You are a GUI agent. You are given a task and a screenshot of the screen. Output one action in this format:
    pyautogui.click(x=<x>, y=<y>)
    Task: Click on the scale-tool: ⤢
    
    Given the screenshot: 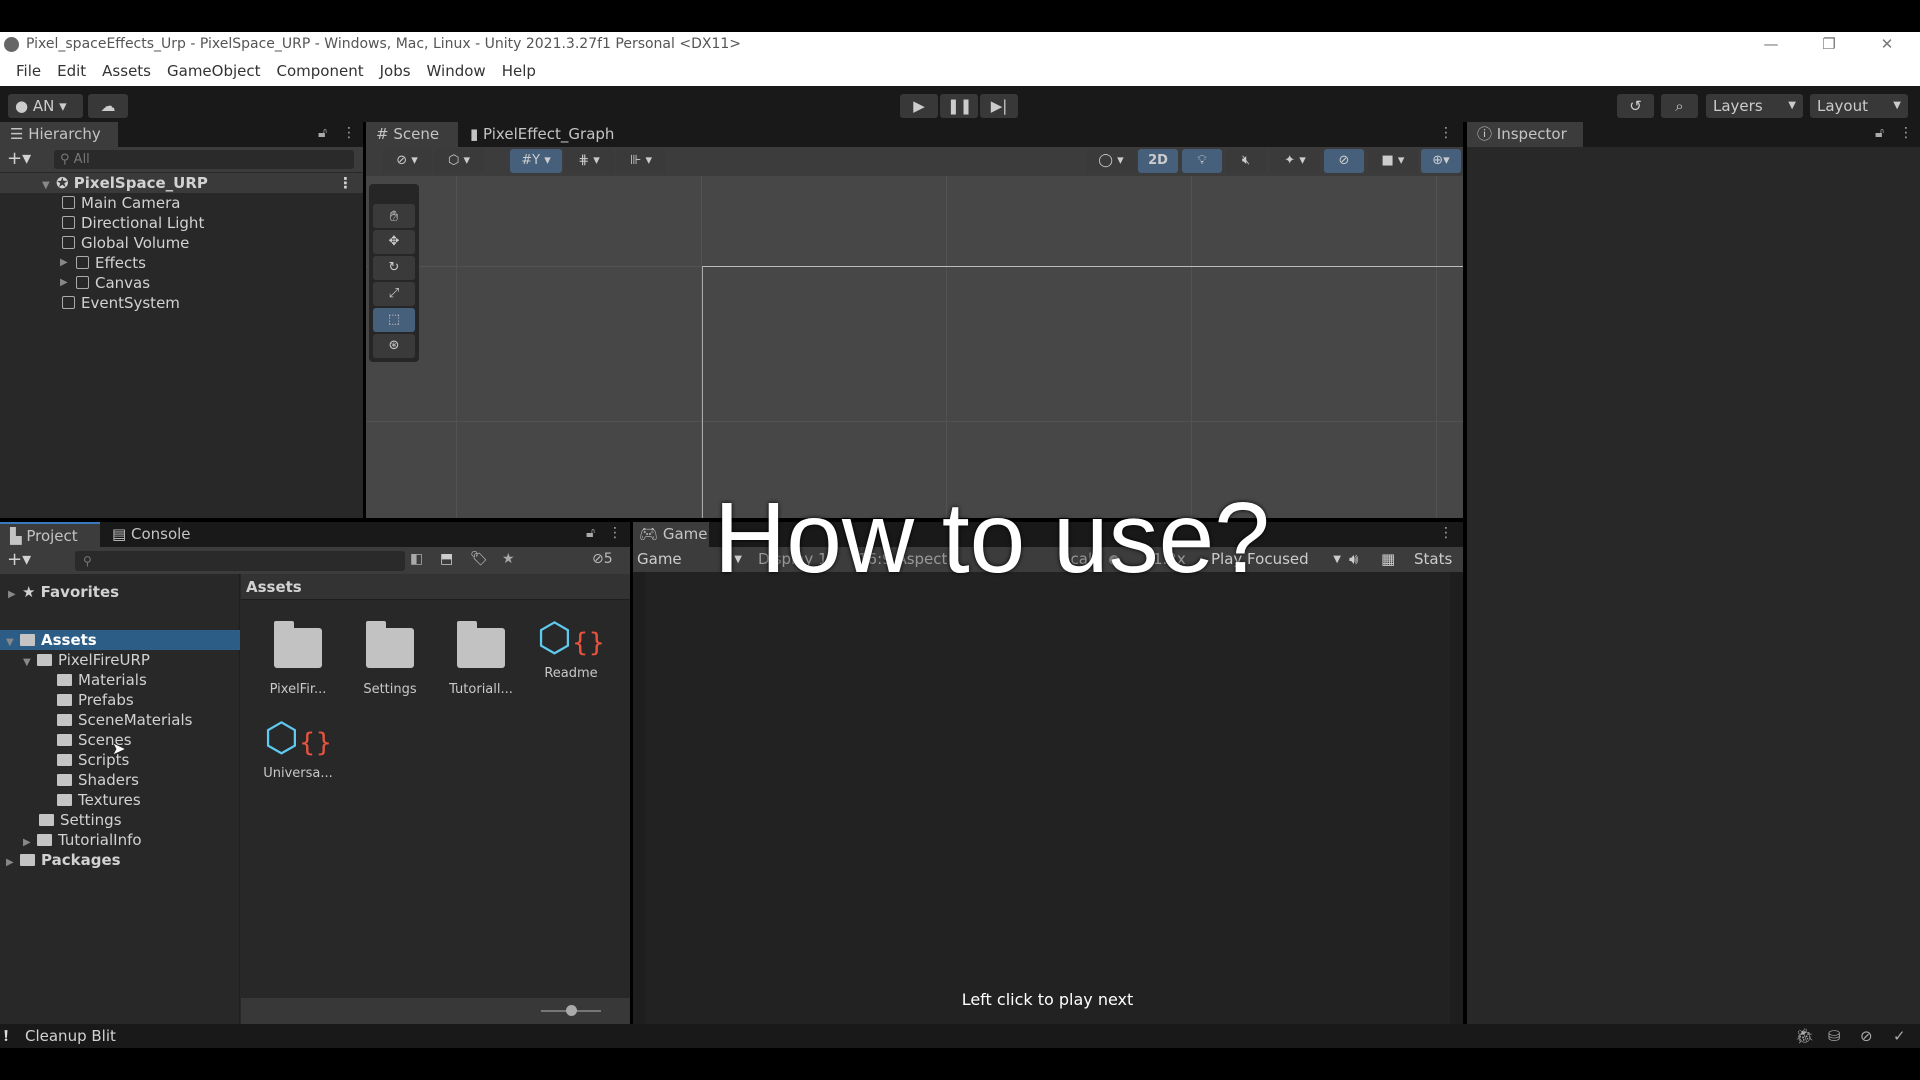 What is the action you would take?
    pyautogui.click(x=394, y=294)
    